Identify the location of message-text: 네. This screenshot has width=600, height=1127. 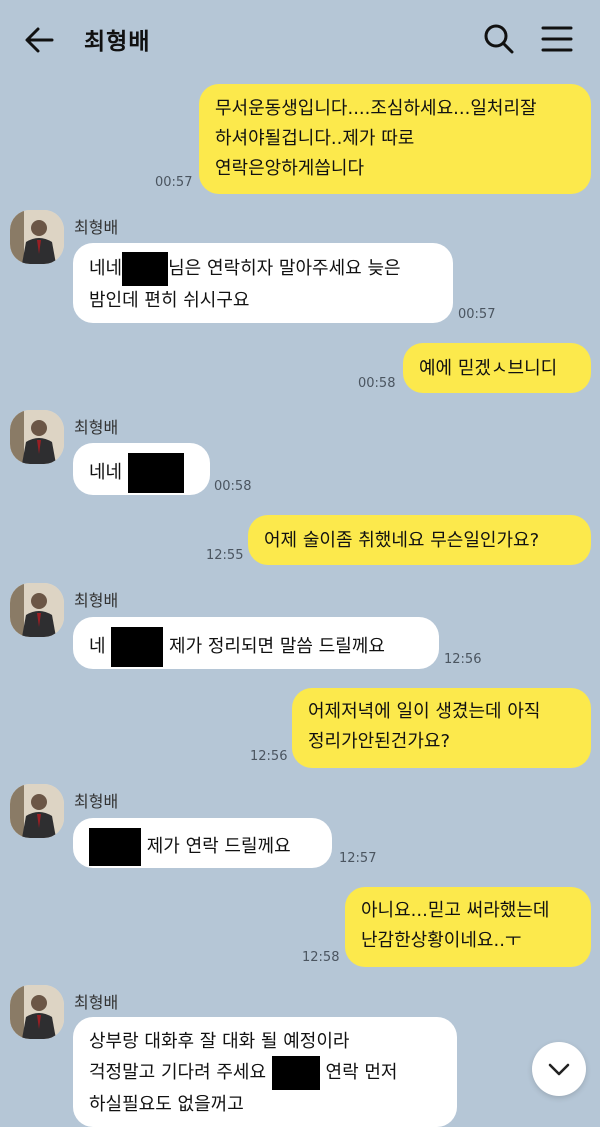
(97, 646).